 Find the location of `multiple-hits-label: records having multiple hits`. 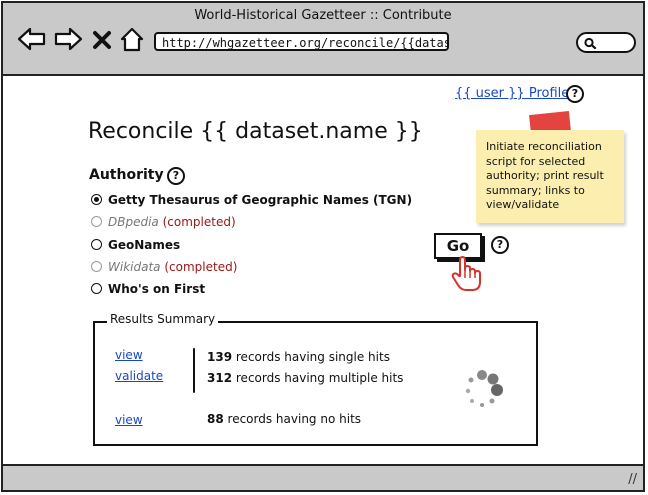

multiple-hits-label: records having multiple hits is located at coordinates (319, 378).